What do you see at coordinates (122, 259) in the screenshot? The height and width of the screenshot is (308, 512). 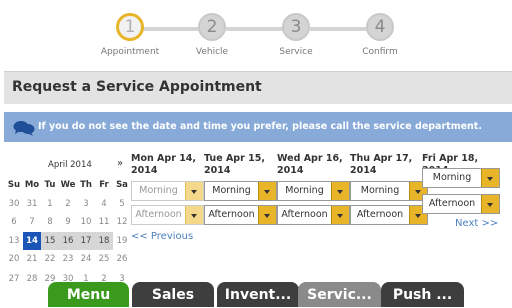 I see `calendar-day-cell: 26` at bounding box center [122, 259].